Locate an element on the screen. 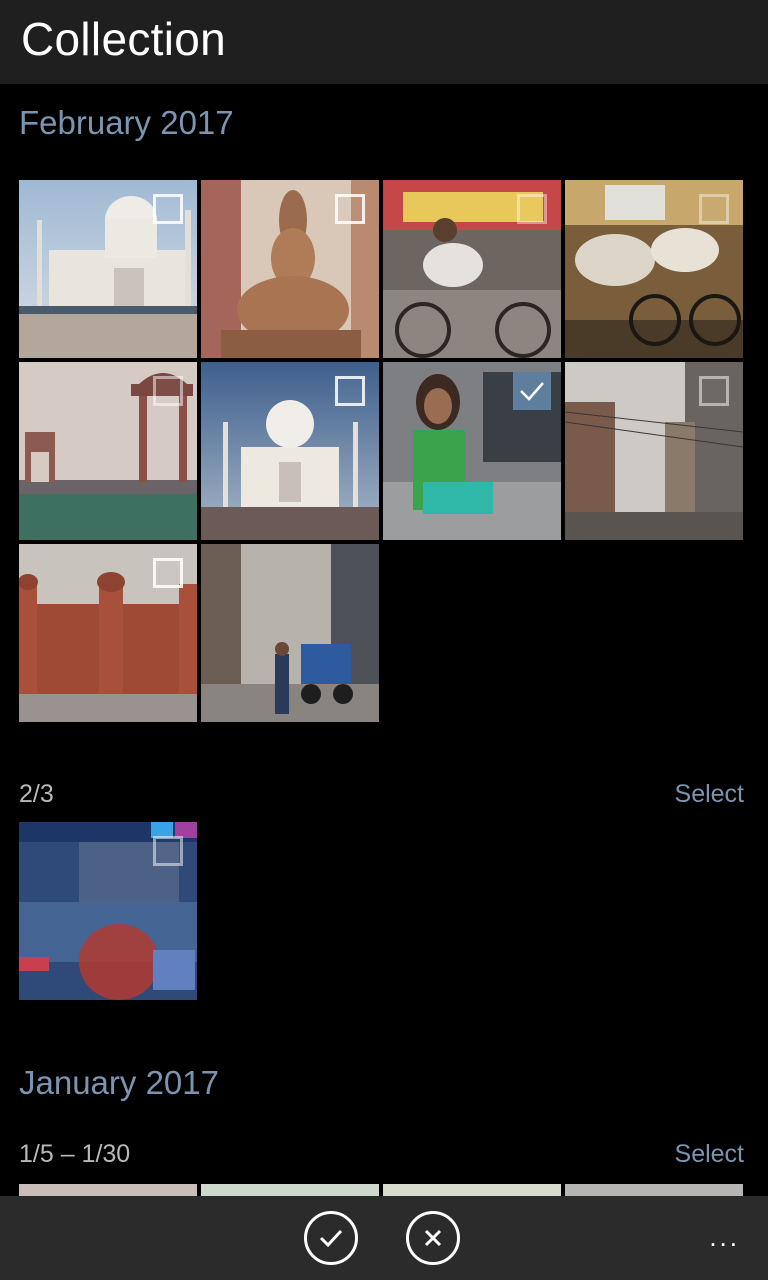 This screenshot has height=1280, width=768. photo-tile-girl is located at coordinates (472, 451).